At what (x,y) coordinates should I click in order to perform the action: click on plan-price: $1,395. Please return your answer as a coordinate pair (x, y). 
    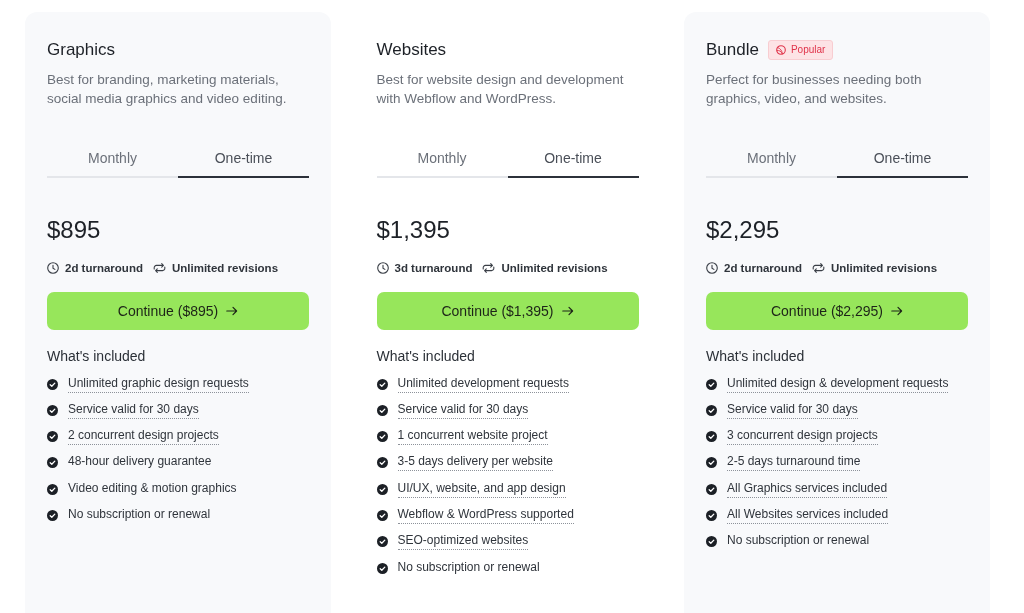
    Looking at the image, I should click on (413, 230).